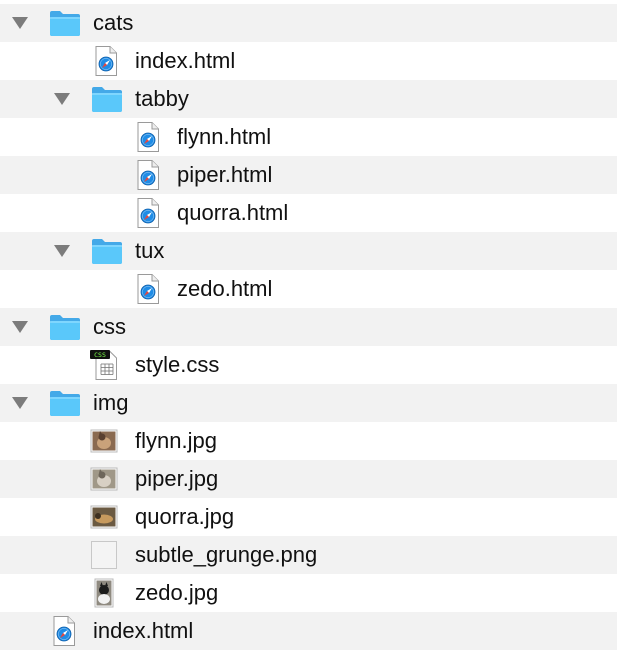  What do you see at coordinates (308, 593) in the screenshot?
I see `file-row: zedo.jpg` at bounding box center [308, 593].